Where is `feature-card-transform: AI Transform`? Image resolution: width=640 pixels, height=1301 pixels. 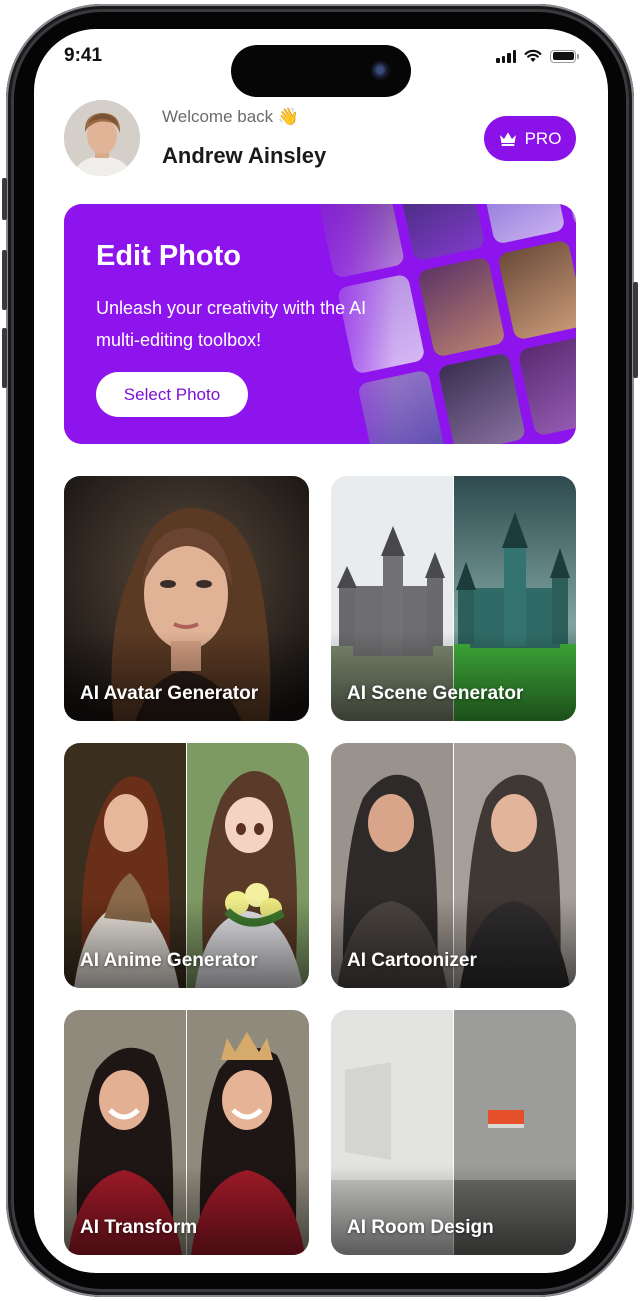
feature-card-transform: AI Transform is located at coordinates (186, 1132).